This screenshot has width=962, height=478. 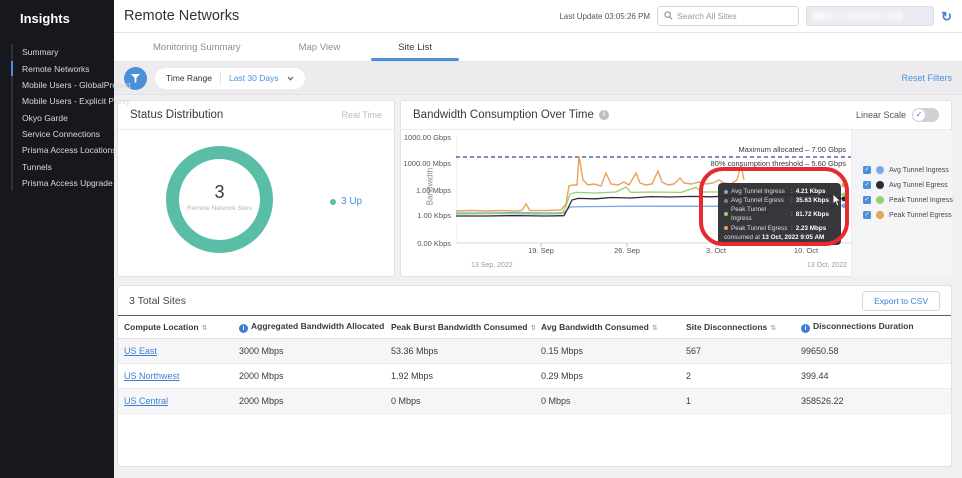 I want to click on sidebar-item-summary: Summary, so click(x=63, y=52).